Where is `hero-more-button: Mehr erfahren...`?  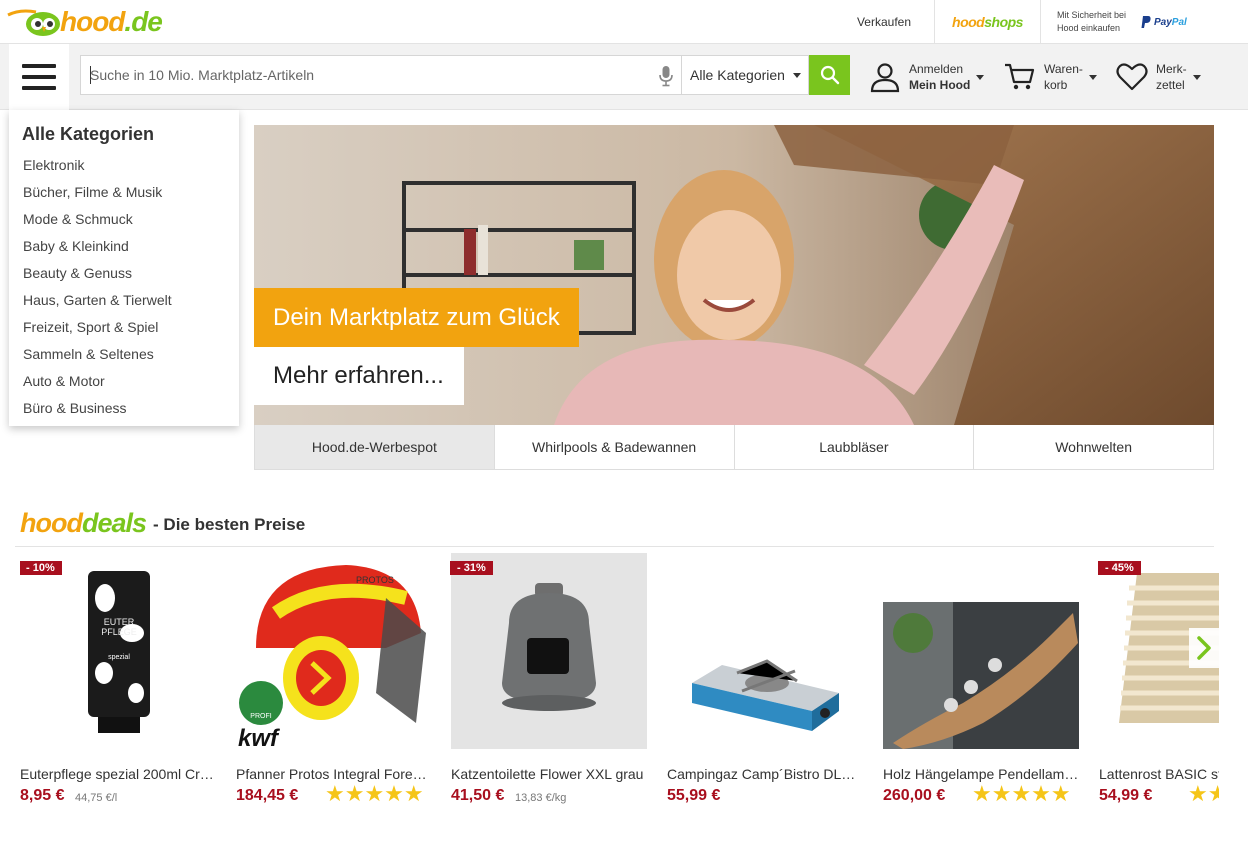 hero-more-button: Mehr erfahren... is located at coordinates (359, 376).